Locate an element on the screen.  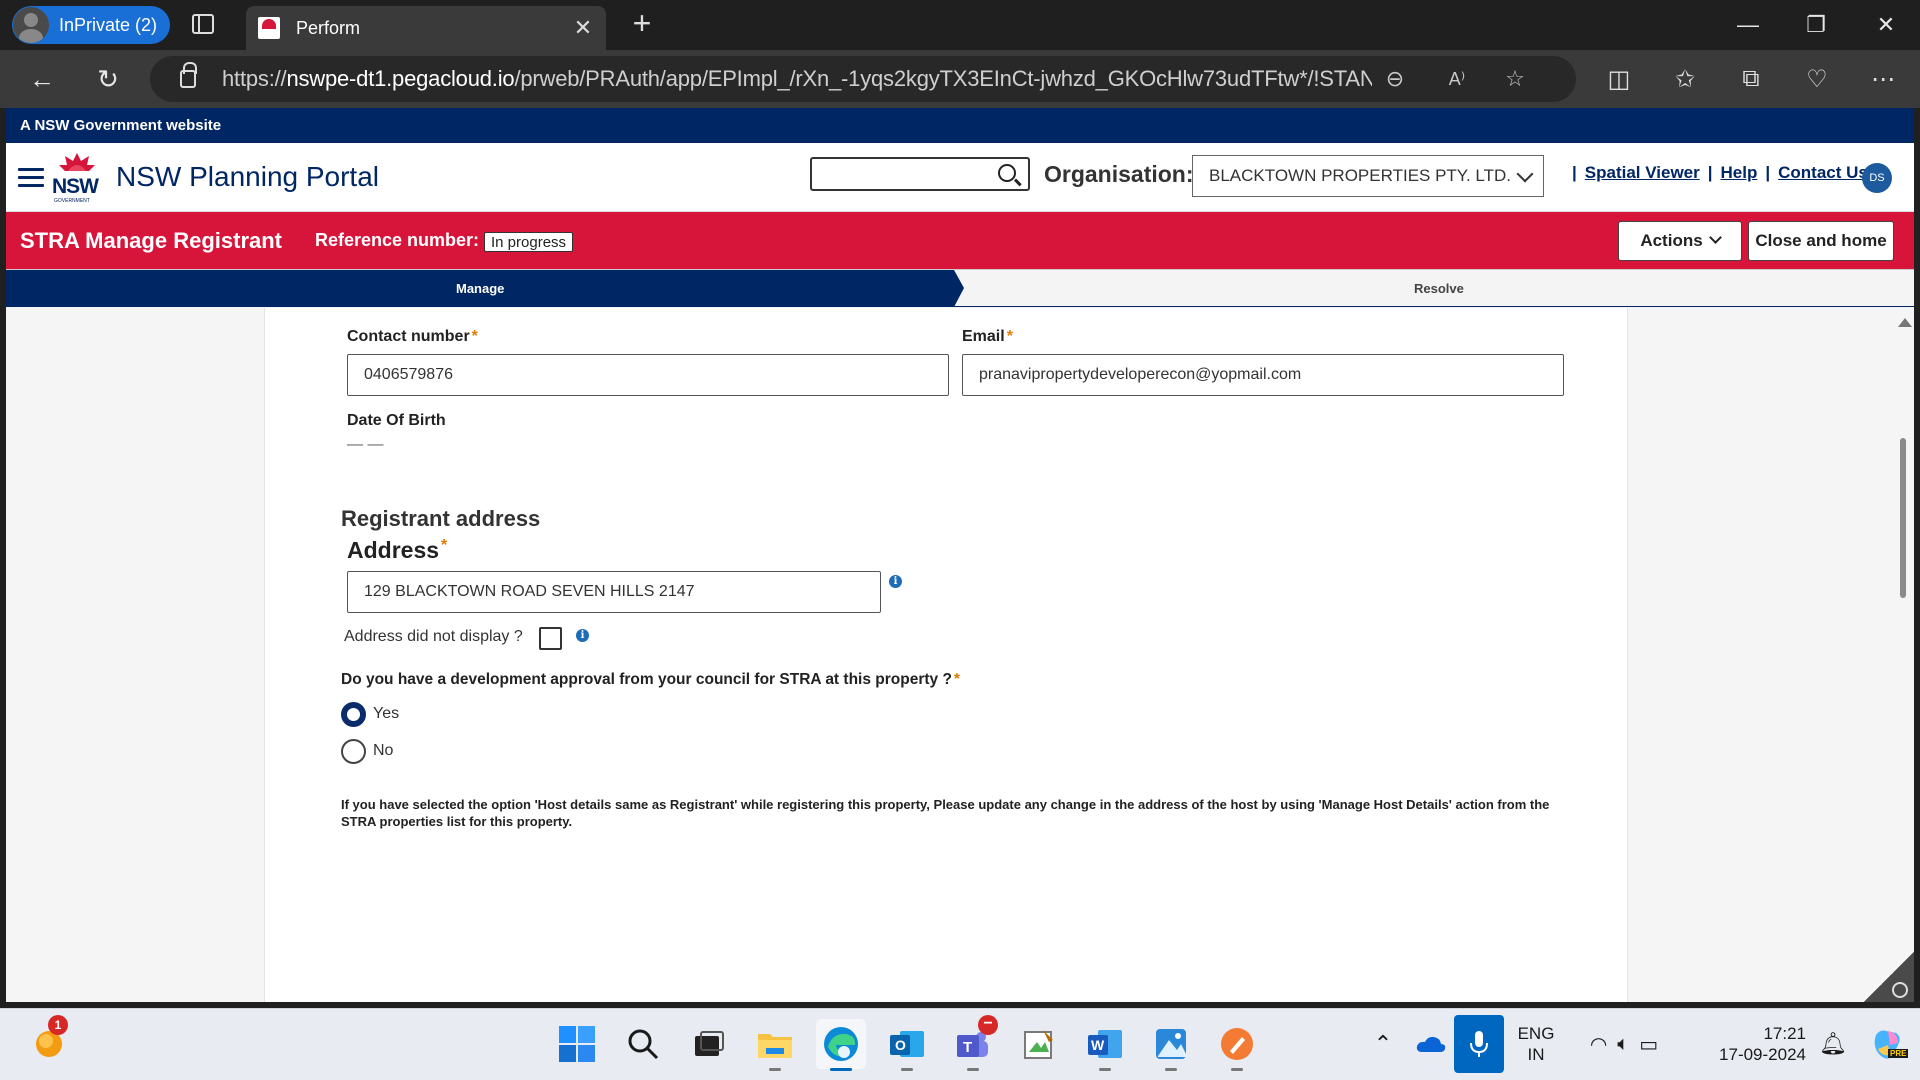
top-links: | Spatial Viewer | Help | Contact Us is located at coordinates (1720, 173).